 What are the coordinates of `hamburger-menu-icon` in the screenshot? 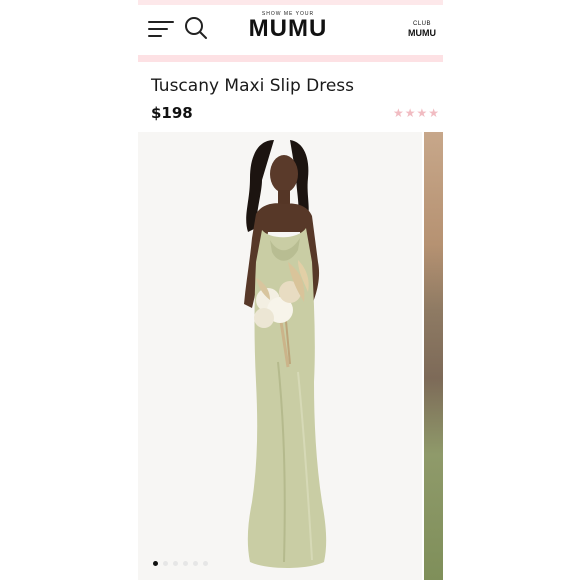 It's located at (161, 29).